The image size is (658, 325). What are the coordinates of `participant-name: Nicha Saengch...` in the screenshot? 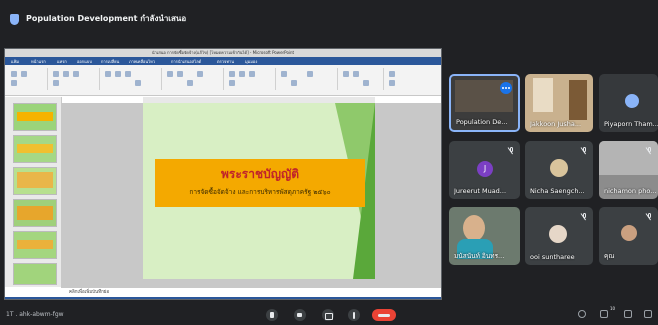 It's located at (557, 191).